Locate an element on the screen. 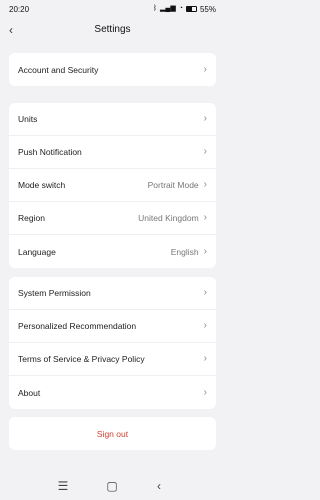 This screenshot has width=320, height=500. battery-percent: 55% is located at coordinates (207, 9).